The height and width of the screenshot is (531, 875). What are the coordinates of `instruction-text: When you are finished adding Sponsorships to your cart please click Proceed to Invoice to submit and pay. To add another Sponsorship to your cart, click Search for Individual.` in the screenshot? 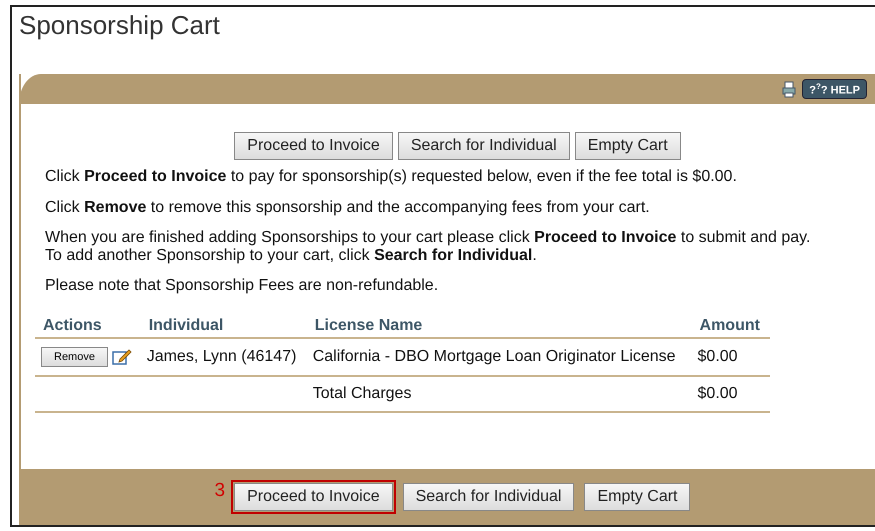 It's located at (428, 246).